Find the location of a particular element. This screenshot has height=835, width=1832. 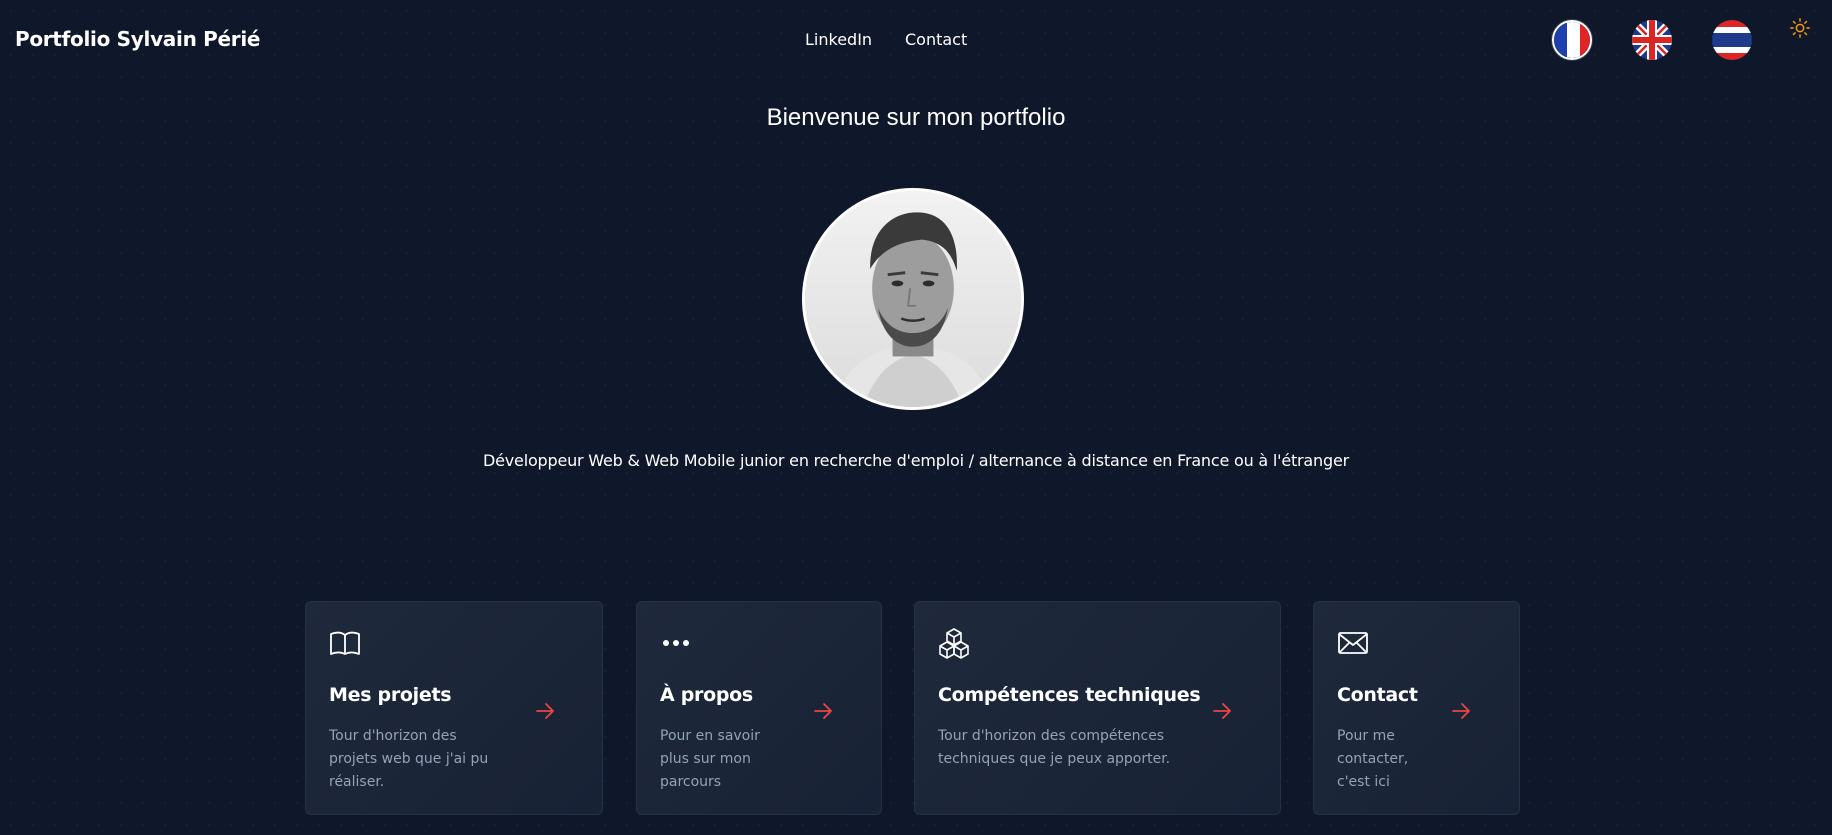

cubes-icon is located at coordinates (954, 643).